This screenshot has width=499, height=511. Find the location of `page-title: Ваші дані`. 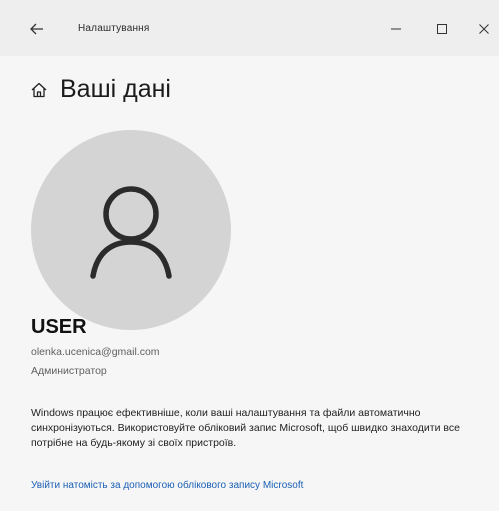

page-title: Ваші дані is located at coordinates (115, 89).